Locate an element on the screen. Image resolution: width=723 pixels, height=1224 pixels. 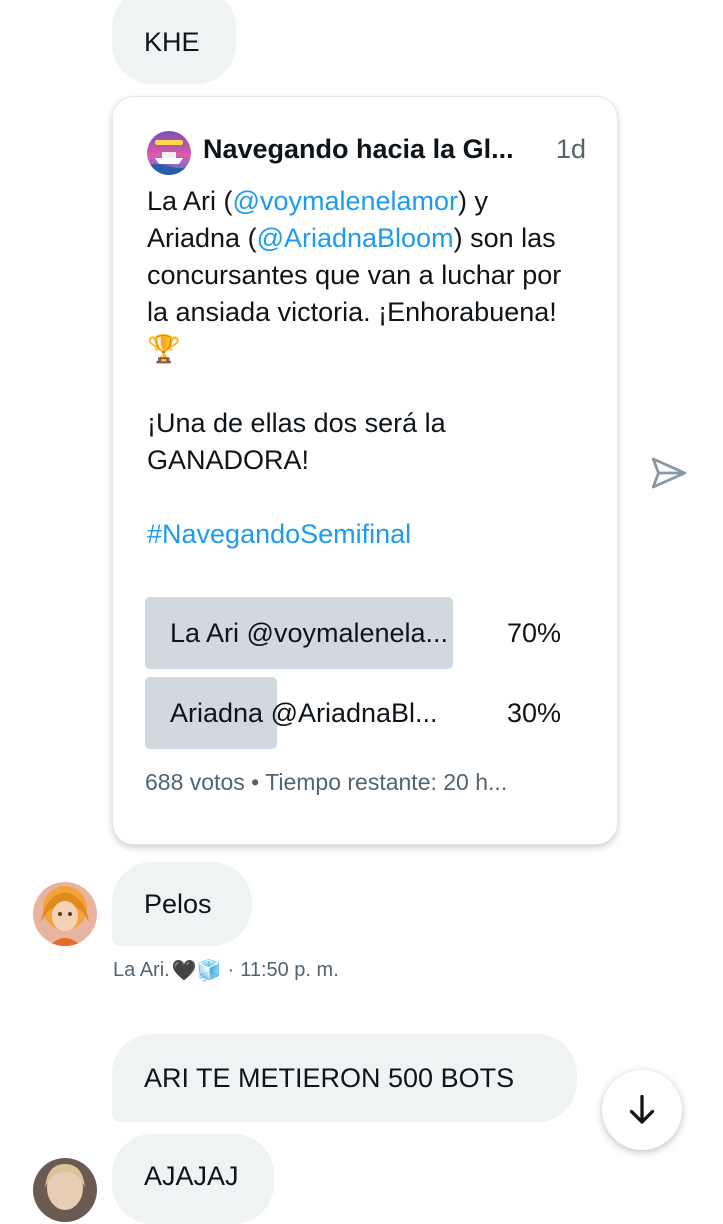
scroll-to-bottom-button is located at coordinates (642, 1110).